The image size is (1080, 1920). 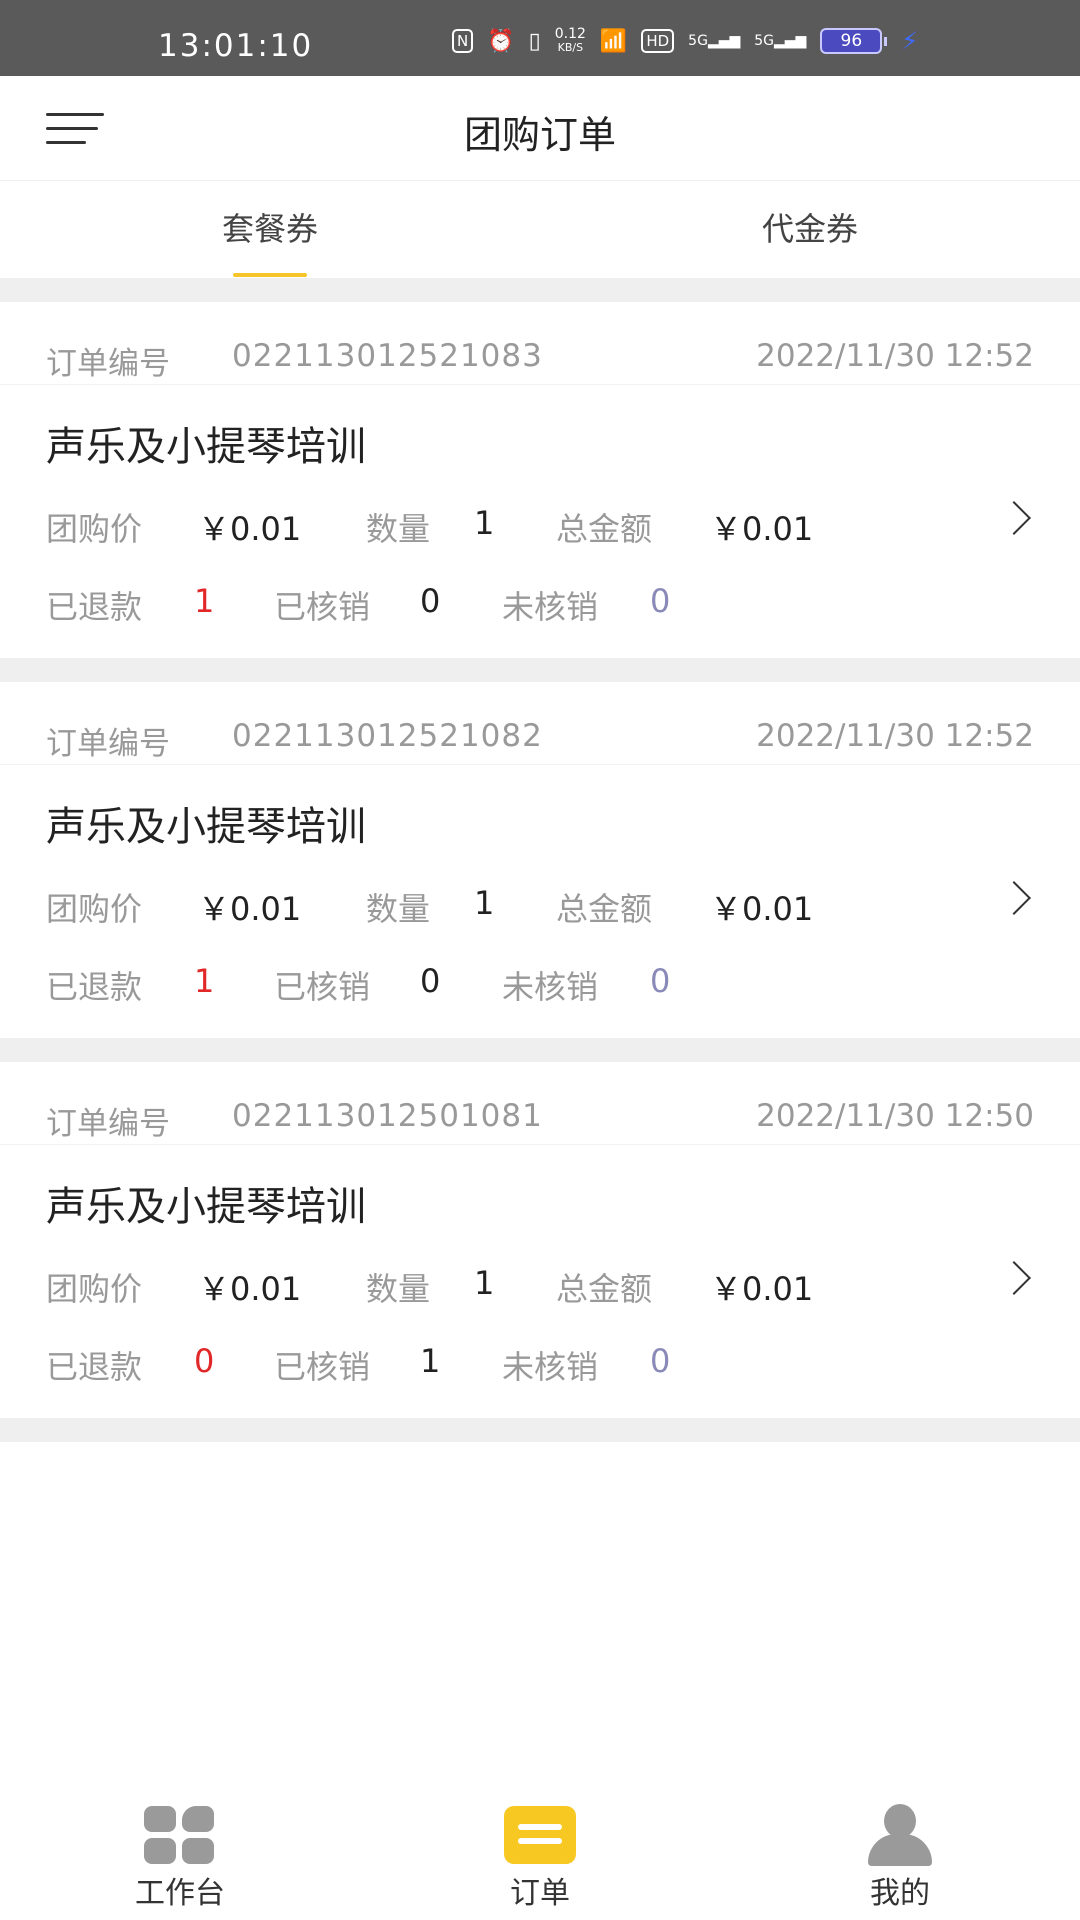 I want to click on order-header: 订单编号 022113012521083 2022/11/30 12:52, so click(x=540, y=360).